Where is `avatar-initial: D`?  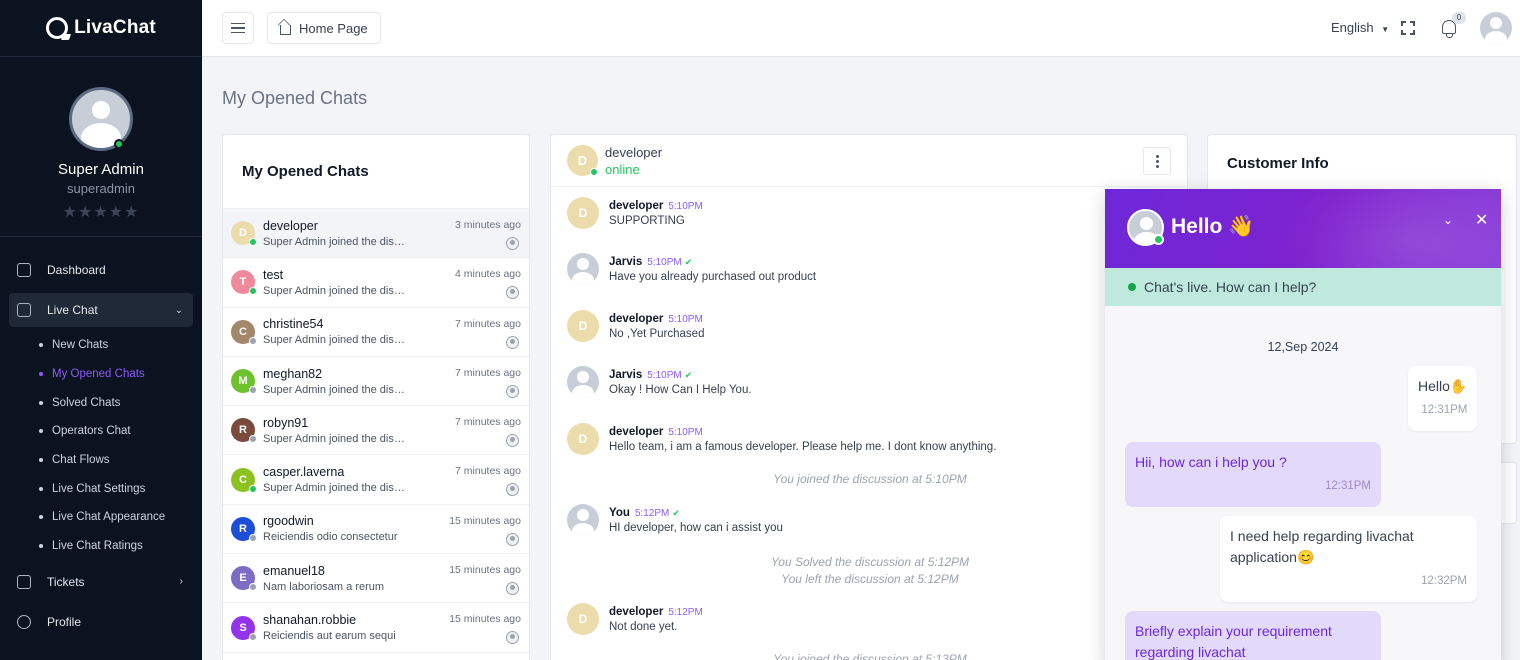 avatar-initial: D is located at coordinates (582, 160).